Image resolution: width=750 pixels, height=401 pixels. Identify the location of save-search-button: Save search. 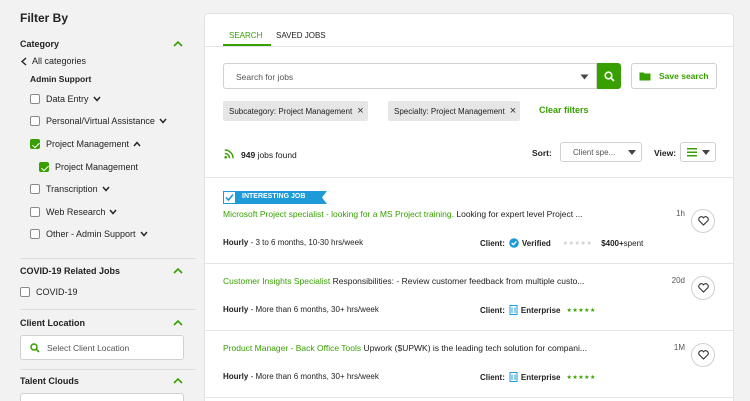
(674, 76).